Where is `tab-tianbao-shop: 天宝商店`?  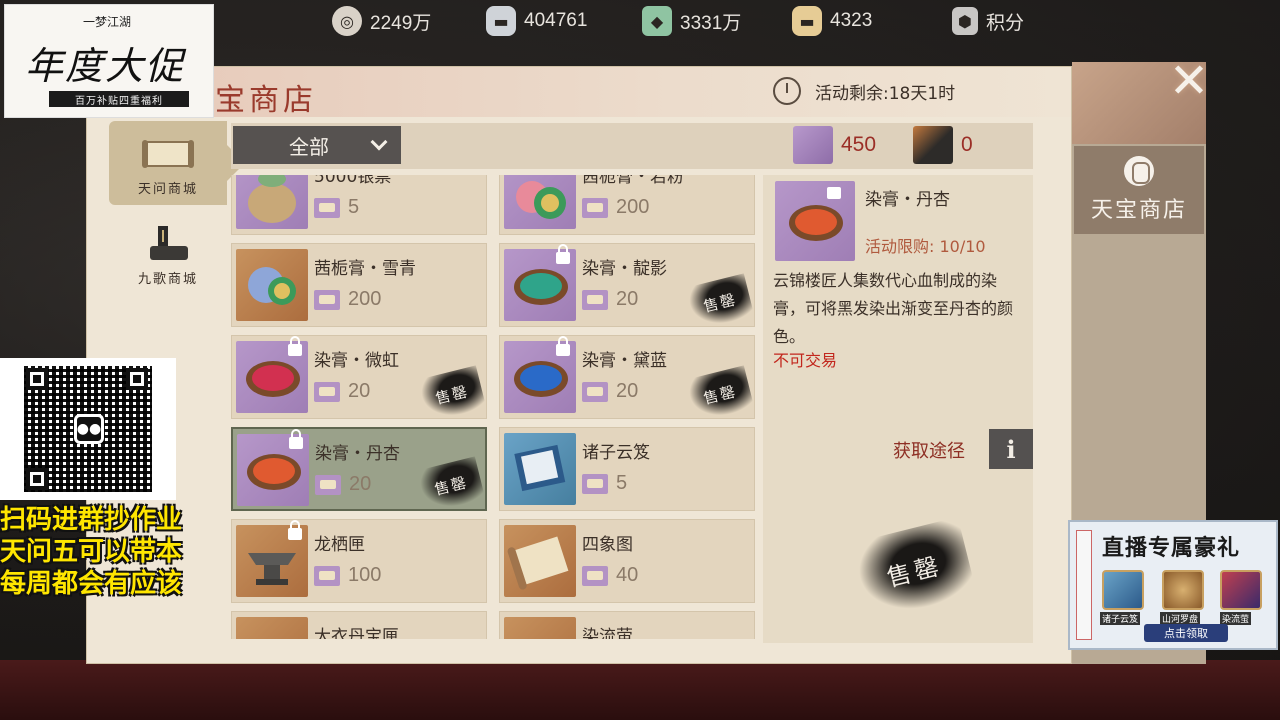
tab-tianbao-shop: 天宝商店 is located at coordinates (1139, 190).